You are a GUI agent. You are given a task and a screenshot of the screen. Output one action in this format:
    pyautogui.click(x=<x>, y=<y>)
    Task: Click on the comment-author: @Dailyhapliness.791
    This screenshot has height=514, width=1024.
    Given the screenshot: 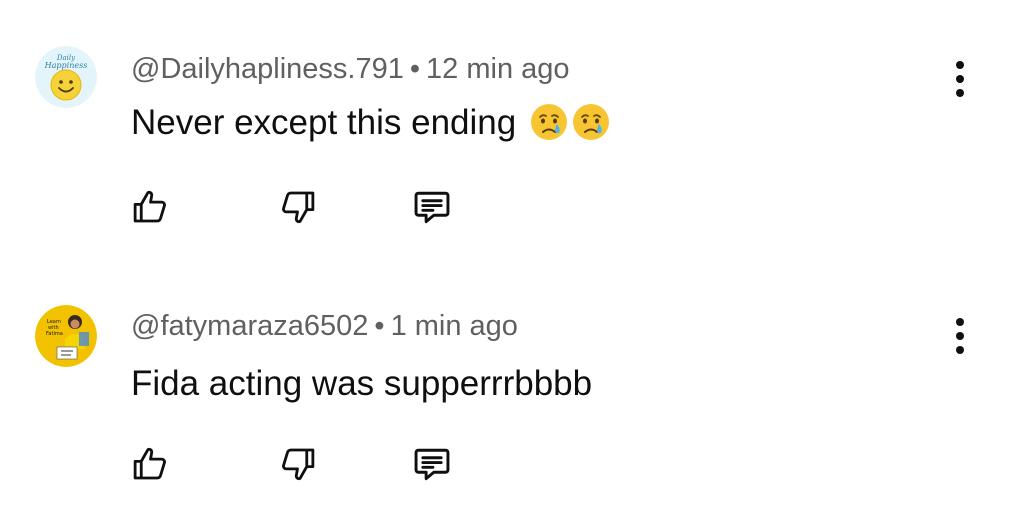 What is the action you would take?
    pyautogui.click(x=267, y=69)
    